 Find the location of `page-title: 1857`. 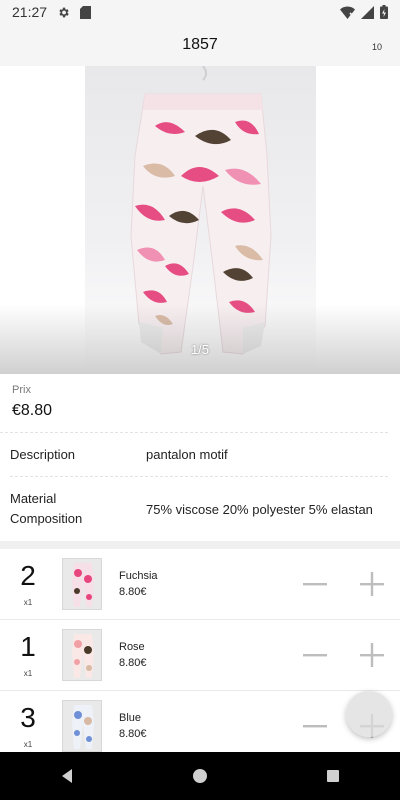

page-title: 1857 is located at coordinates (200, 44).